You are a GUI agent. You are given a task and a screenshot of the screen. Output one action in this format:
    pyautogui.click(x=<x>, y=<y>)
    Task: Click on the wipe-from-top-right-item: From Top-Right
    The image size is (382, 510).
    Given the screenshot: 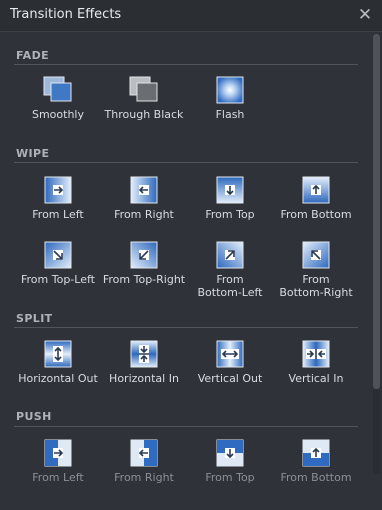 What is the action you would take?
    pyautogui.click(x=144, y=263)
    